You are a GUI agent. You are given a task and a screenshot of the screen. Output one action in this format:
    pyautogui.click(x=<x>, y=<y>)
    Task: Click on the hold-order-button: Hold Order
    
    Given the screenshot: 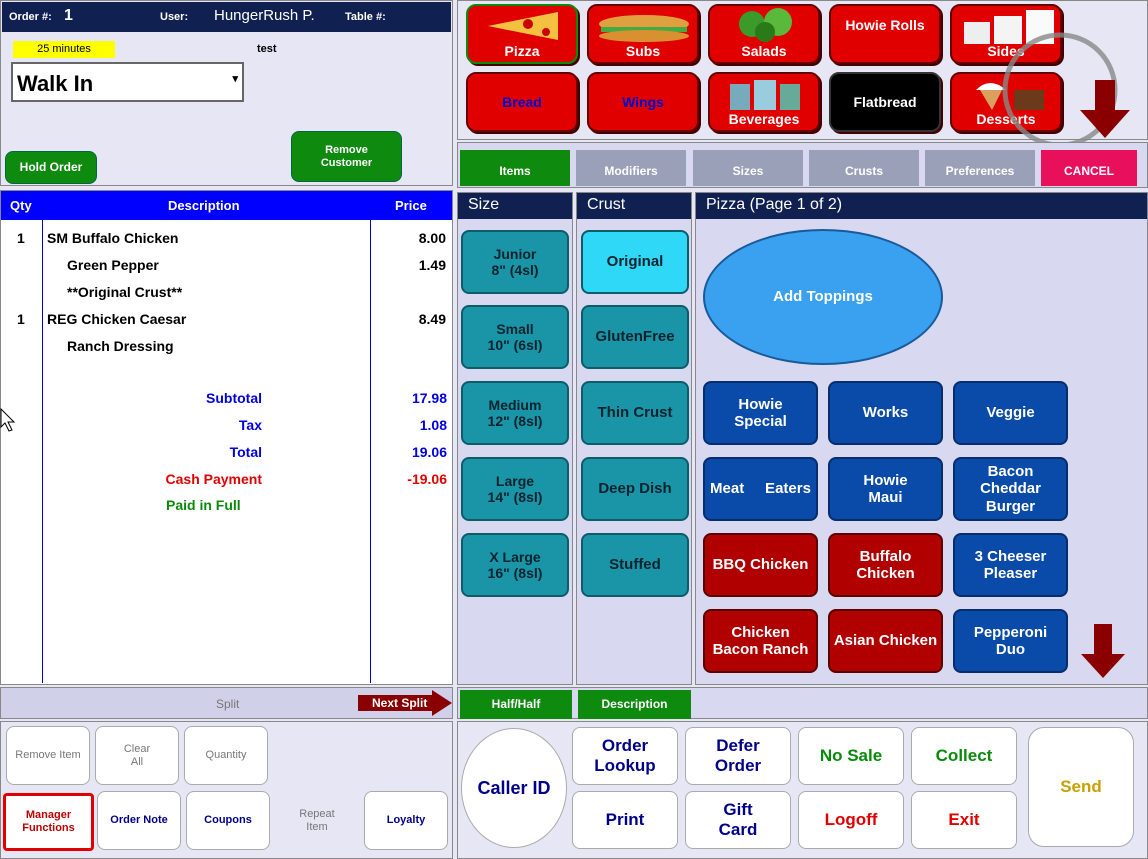 What is the action you would take?
    pyautogui.click(x=51, y=167)
    